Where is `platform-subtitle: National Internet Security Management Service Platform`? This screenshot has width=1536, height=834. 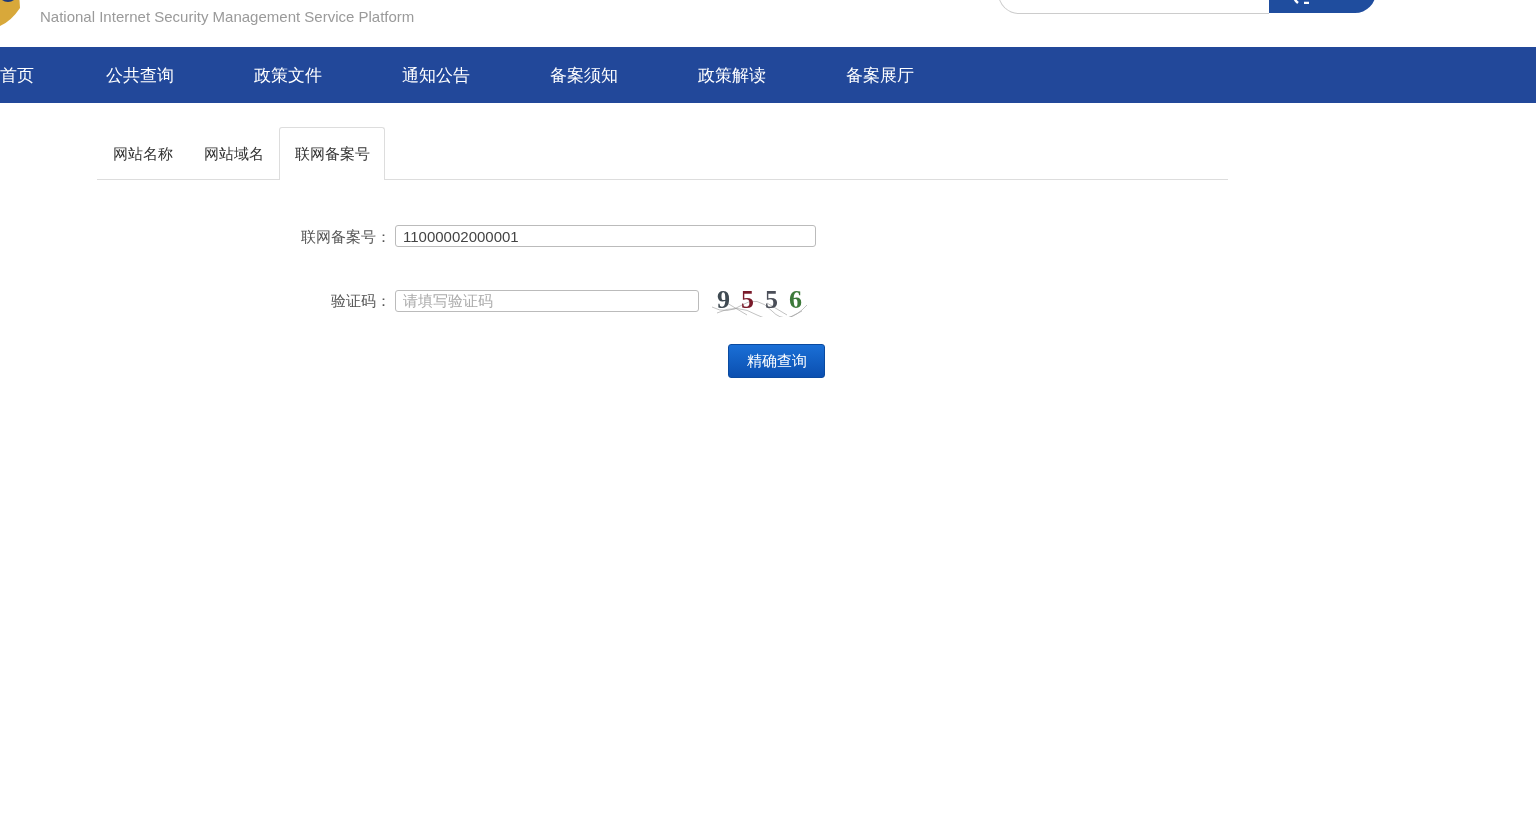 platform-subtitle: National Internet Security Management Service Platform is located at coordinates (227, 16).